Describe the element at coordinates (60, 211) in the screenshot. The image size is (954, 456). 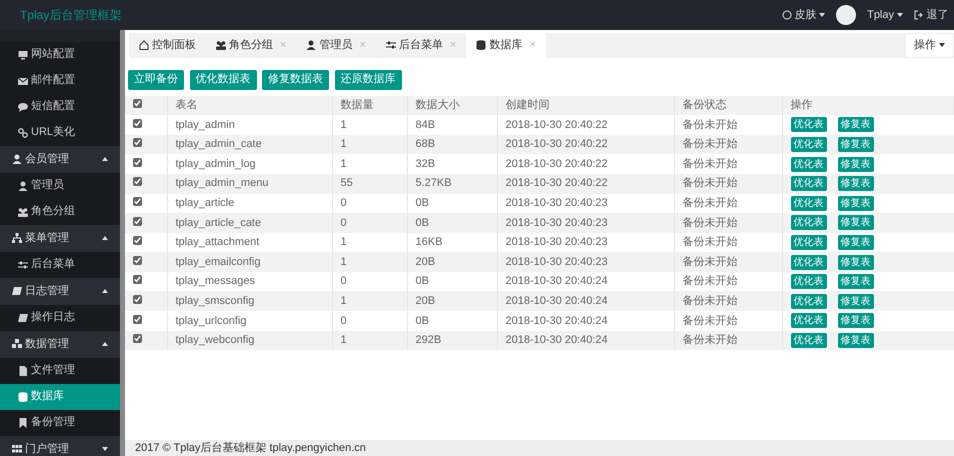
I see `sidebar-item: 角色分组` at that location.